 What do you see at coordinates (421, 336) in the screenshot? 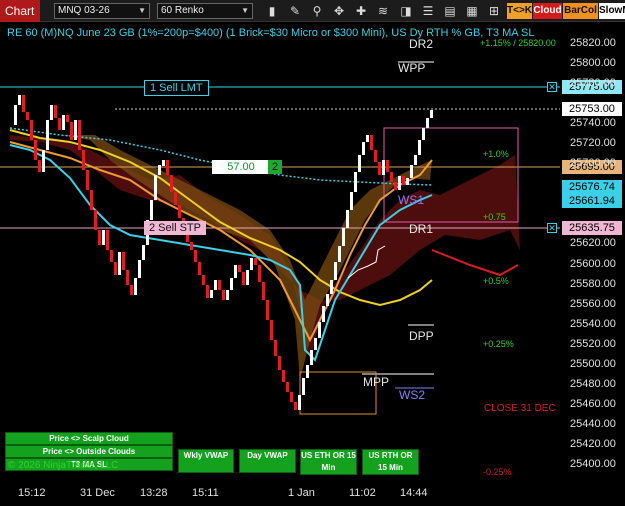
I see `pivot-dpp: DPP` at bounding box center [421, 336].